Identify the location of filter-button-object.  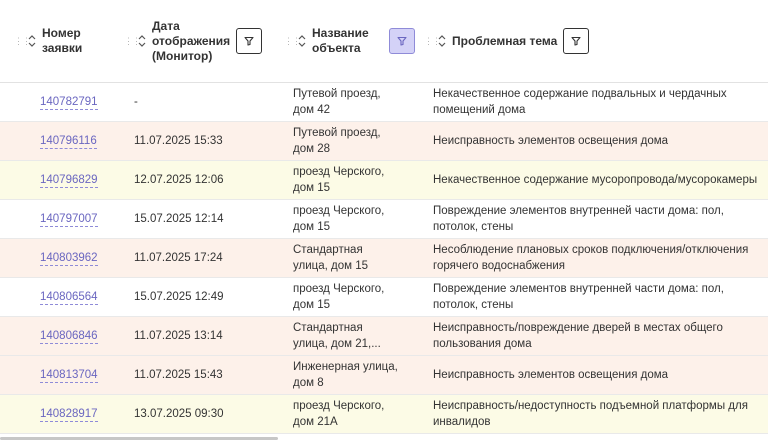
(401, 41).